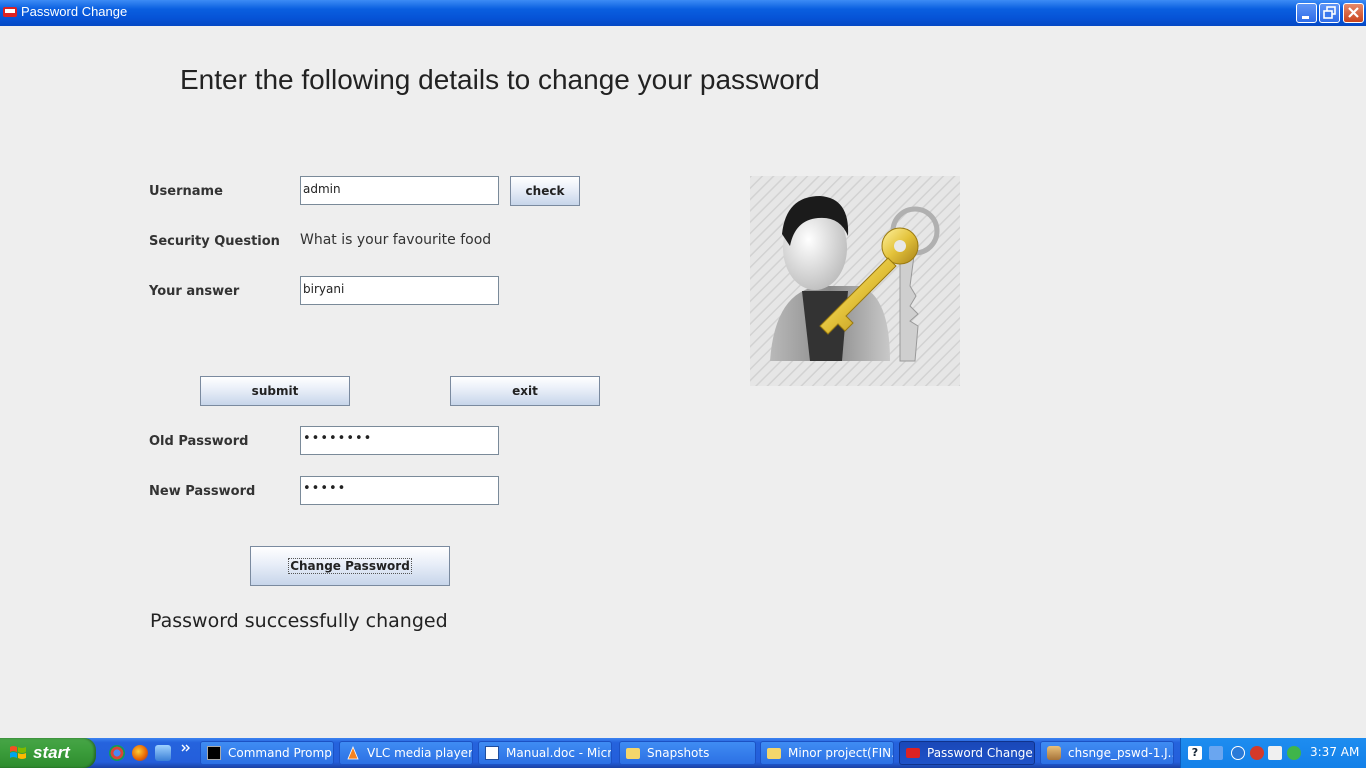  What do you see at coordinates (117, 753) in the screenshot?
I see `chrome-icon` at bounding box center [117, 753].